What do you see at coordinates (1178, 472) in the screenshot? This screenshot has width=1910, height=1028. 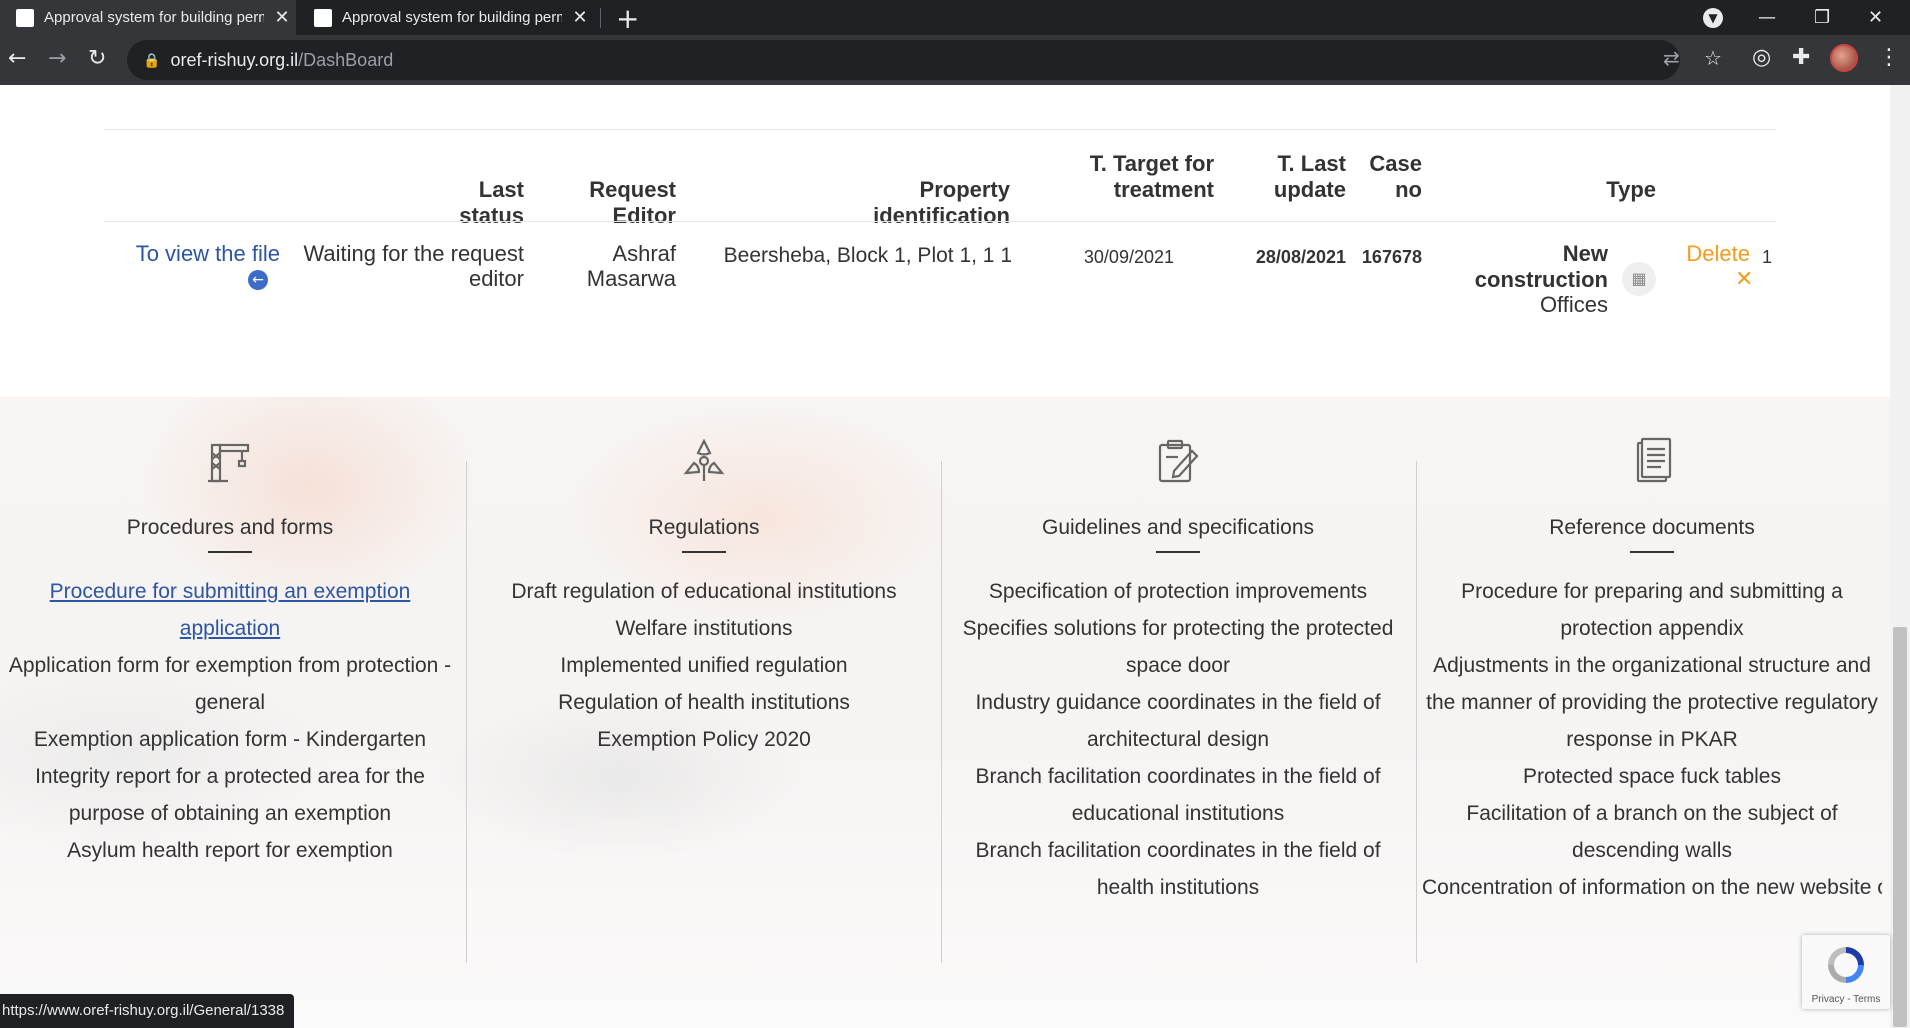 I see `clipboard-edit-icon` at bounding box center [1178, 472].